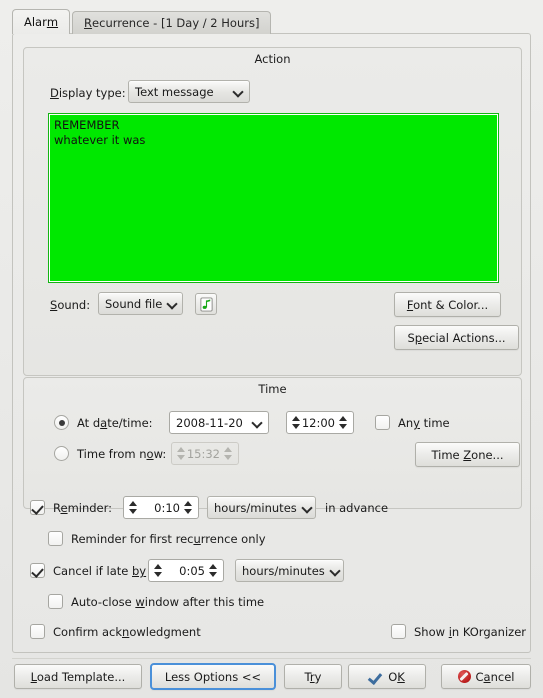 The width and height of the screenshot is (543, 698). I want to click on at-datetime-label-pre: At d, so click(89, 423).